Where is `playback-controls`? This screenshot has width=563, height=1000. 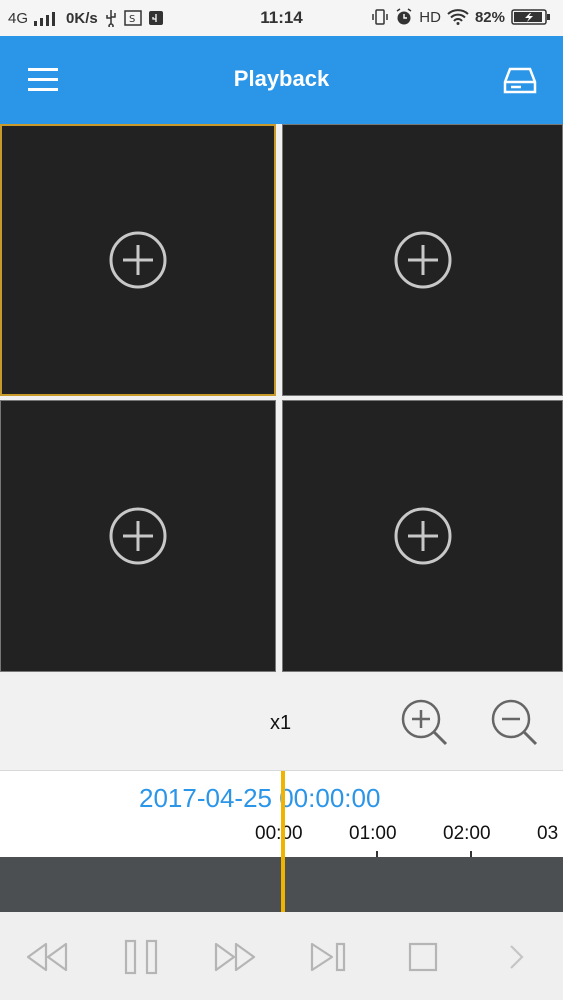
playback-controls is located at coordinates (281, 956).